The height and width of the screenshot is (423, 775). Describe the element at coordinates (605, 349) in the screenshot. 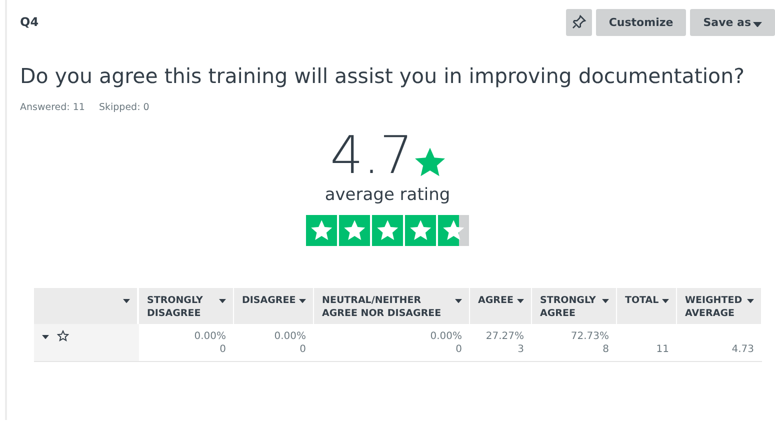

I see `count-value: 8` at that location.